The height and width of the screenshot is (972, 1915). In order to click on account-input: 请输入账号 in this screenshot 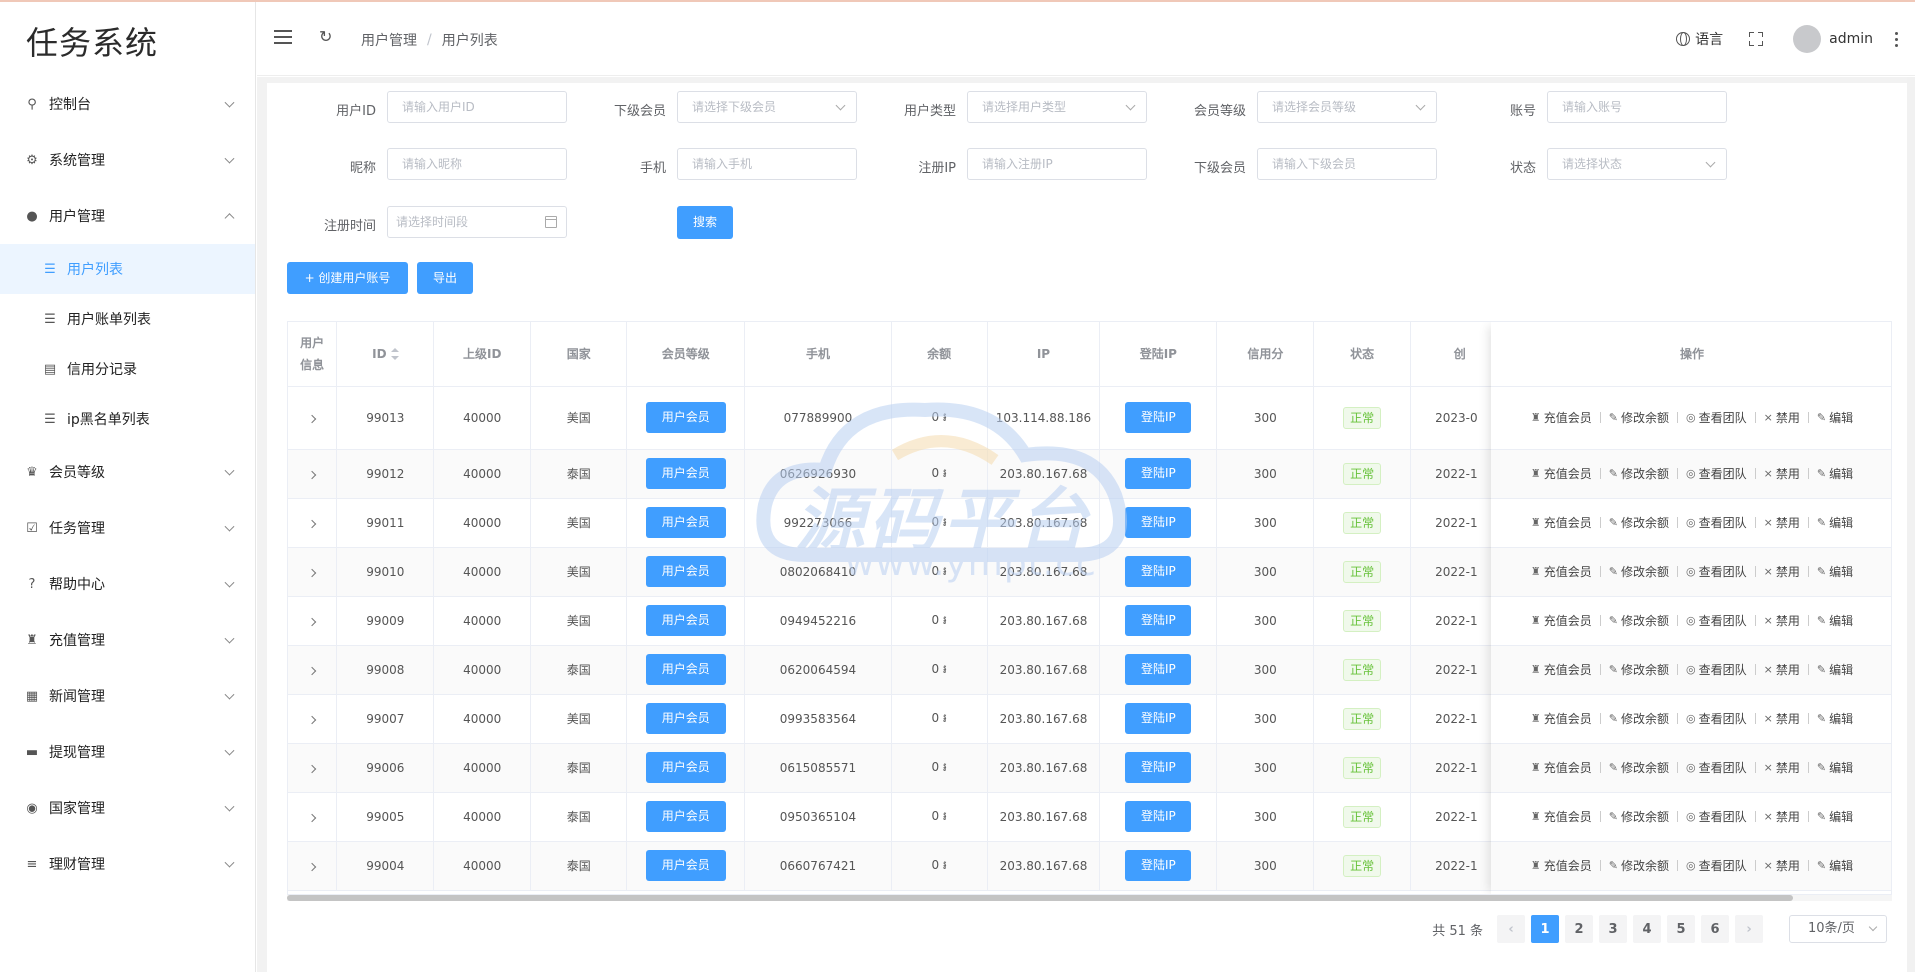, I will do `click(1637, 107)`.